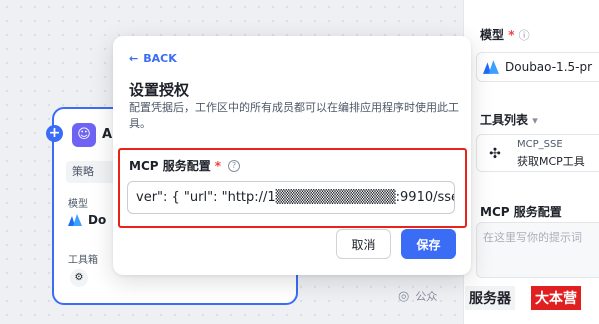 This screenshot has height=324, width=599. I want to click on tool-name: MCP_SSE, so click(540, 144).